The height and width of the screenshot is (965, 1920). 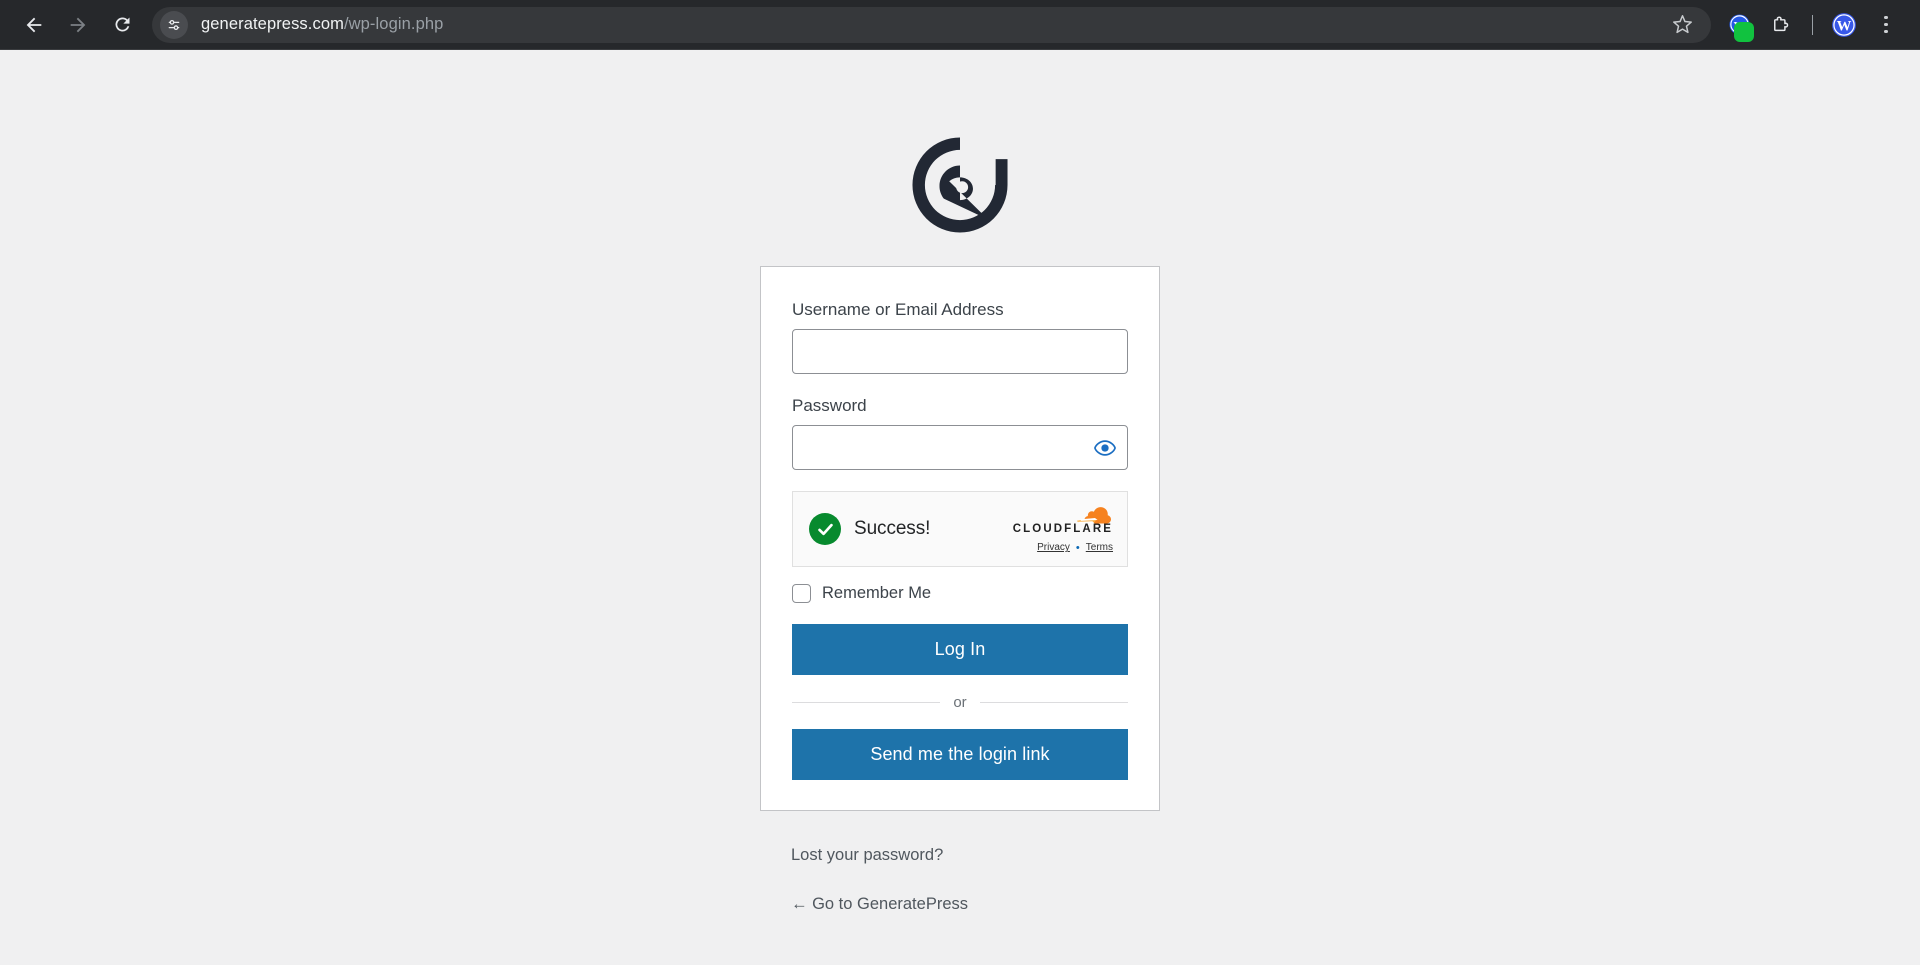 I want to click on show-password-button, so click(x=1105, y=448).